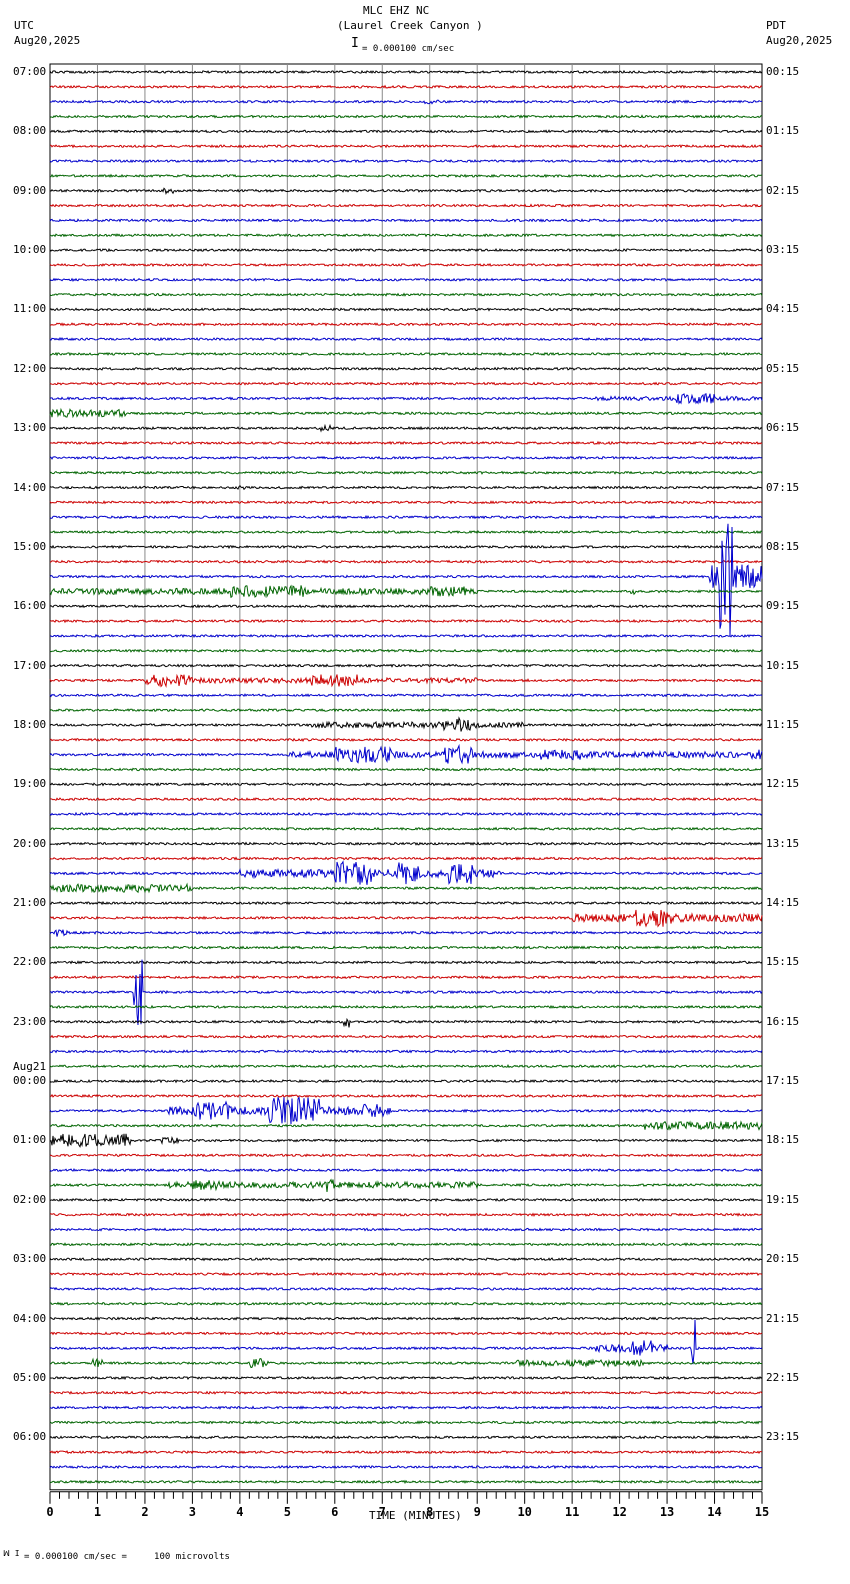  I want to click on utc-hour-label: 04:00, so click(30, 1318).